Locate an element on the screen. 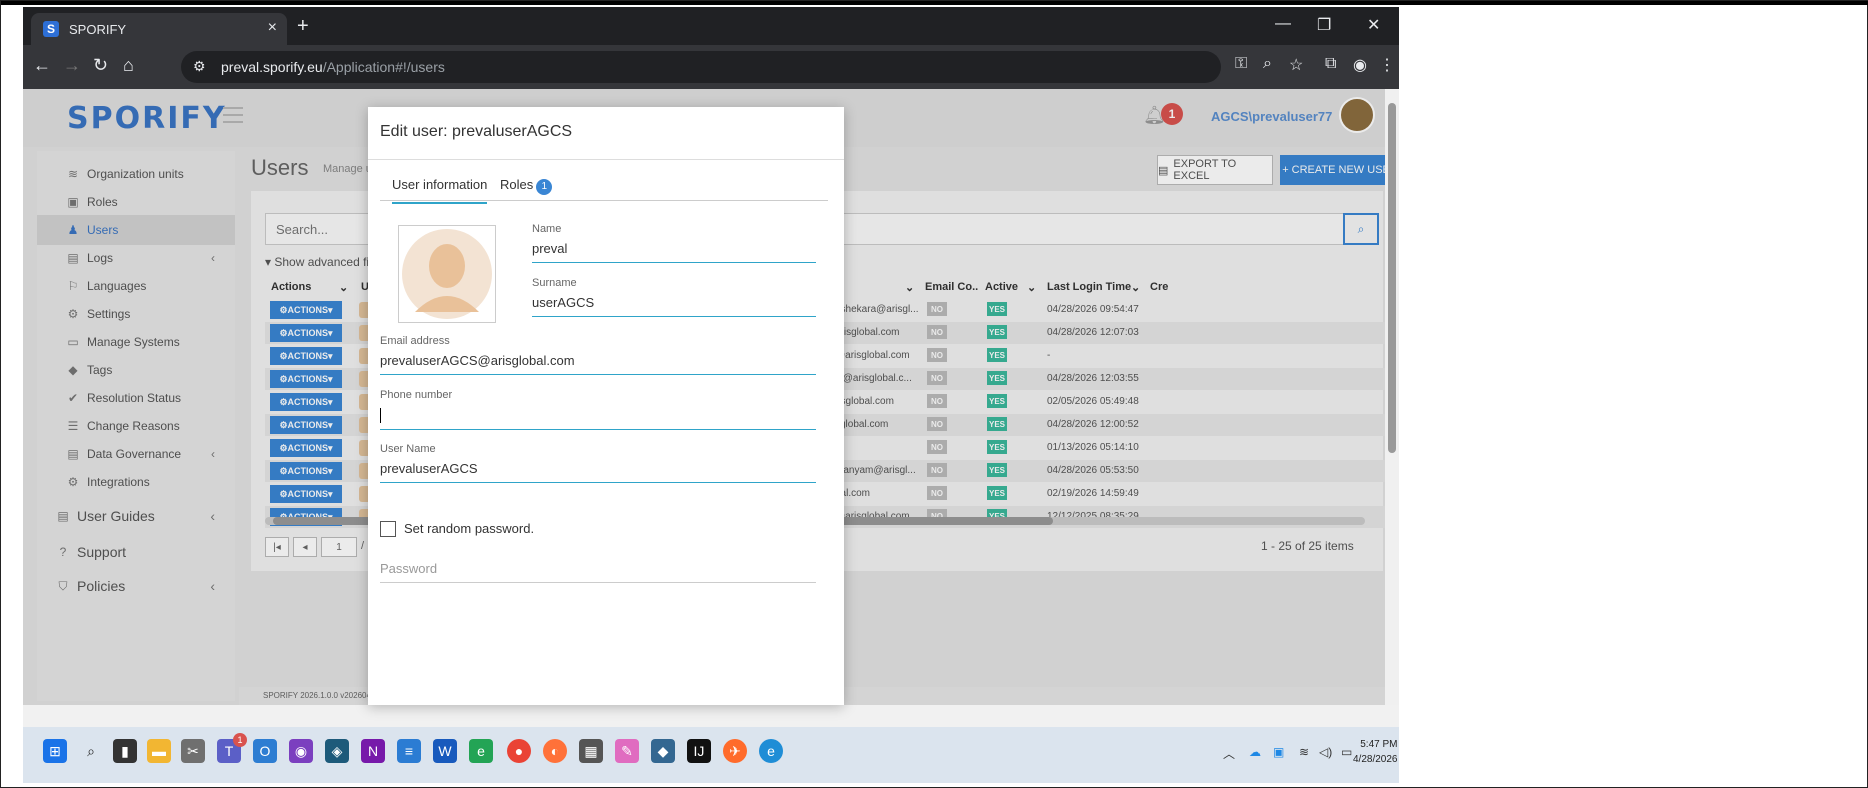 This screenshot has width=1868, height=788. email-input: prevaluserAGCS@arisglobal.com is located at coordinates (598, 364).